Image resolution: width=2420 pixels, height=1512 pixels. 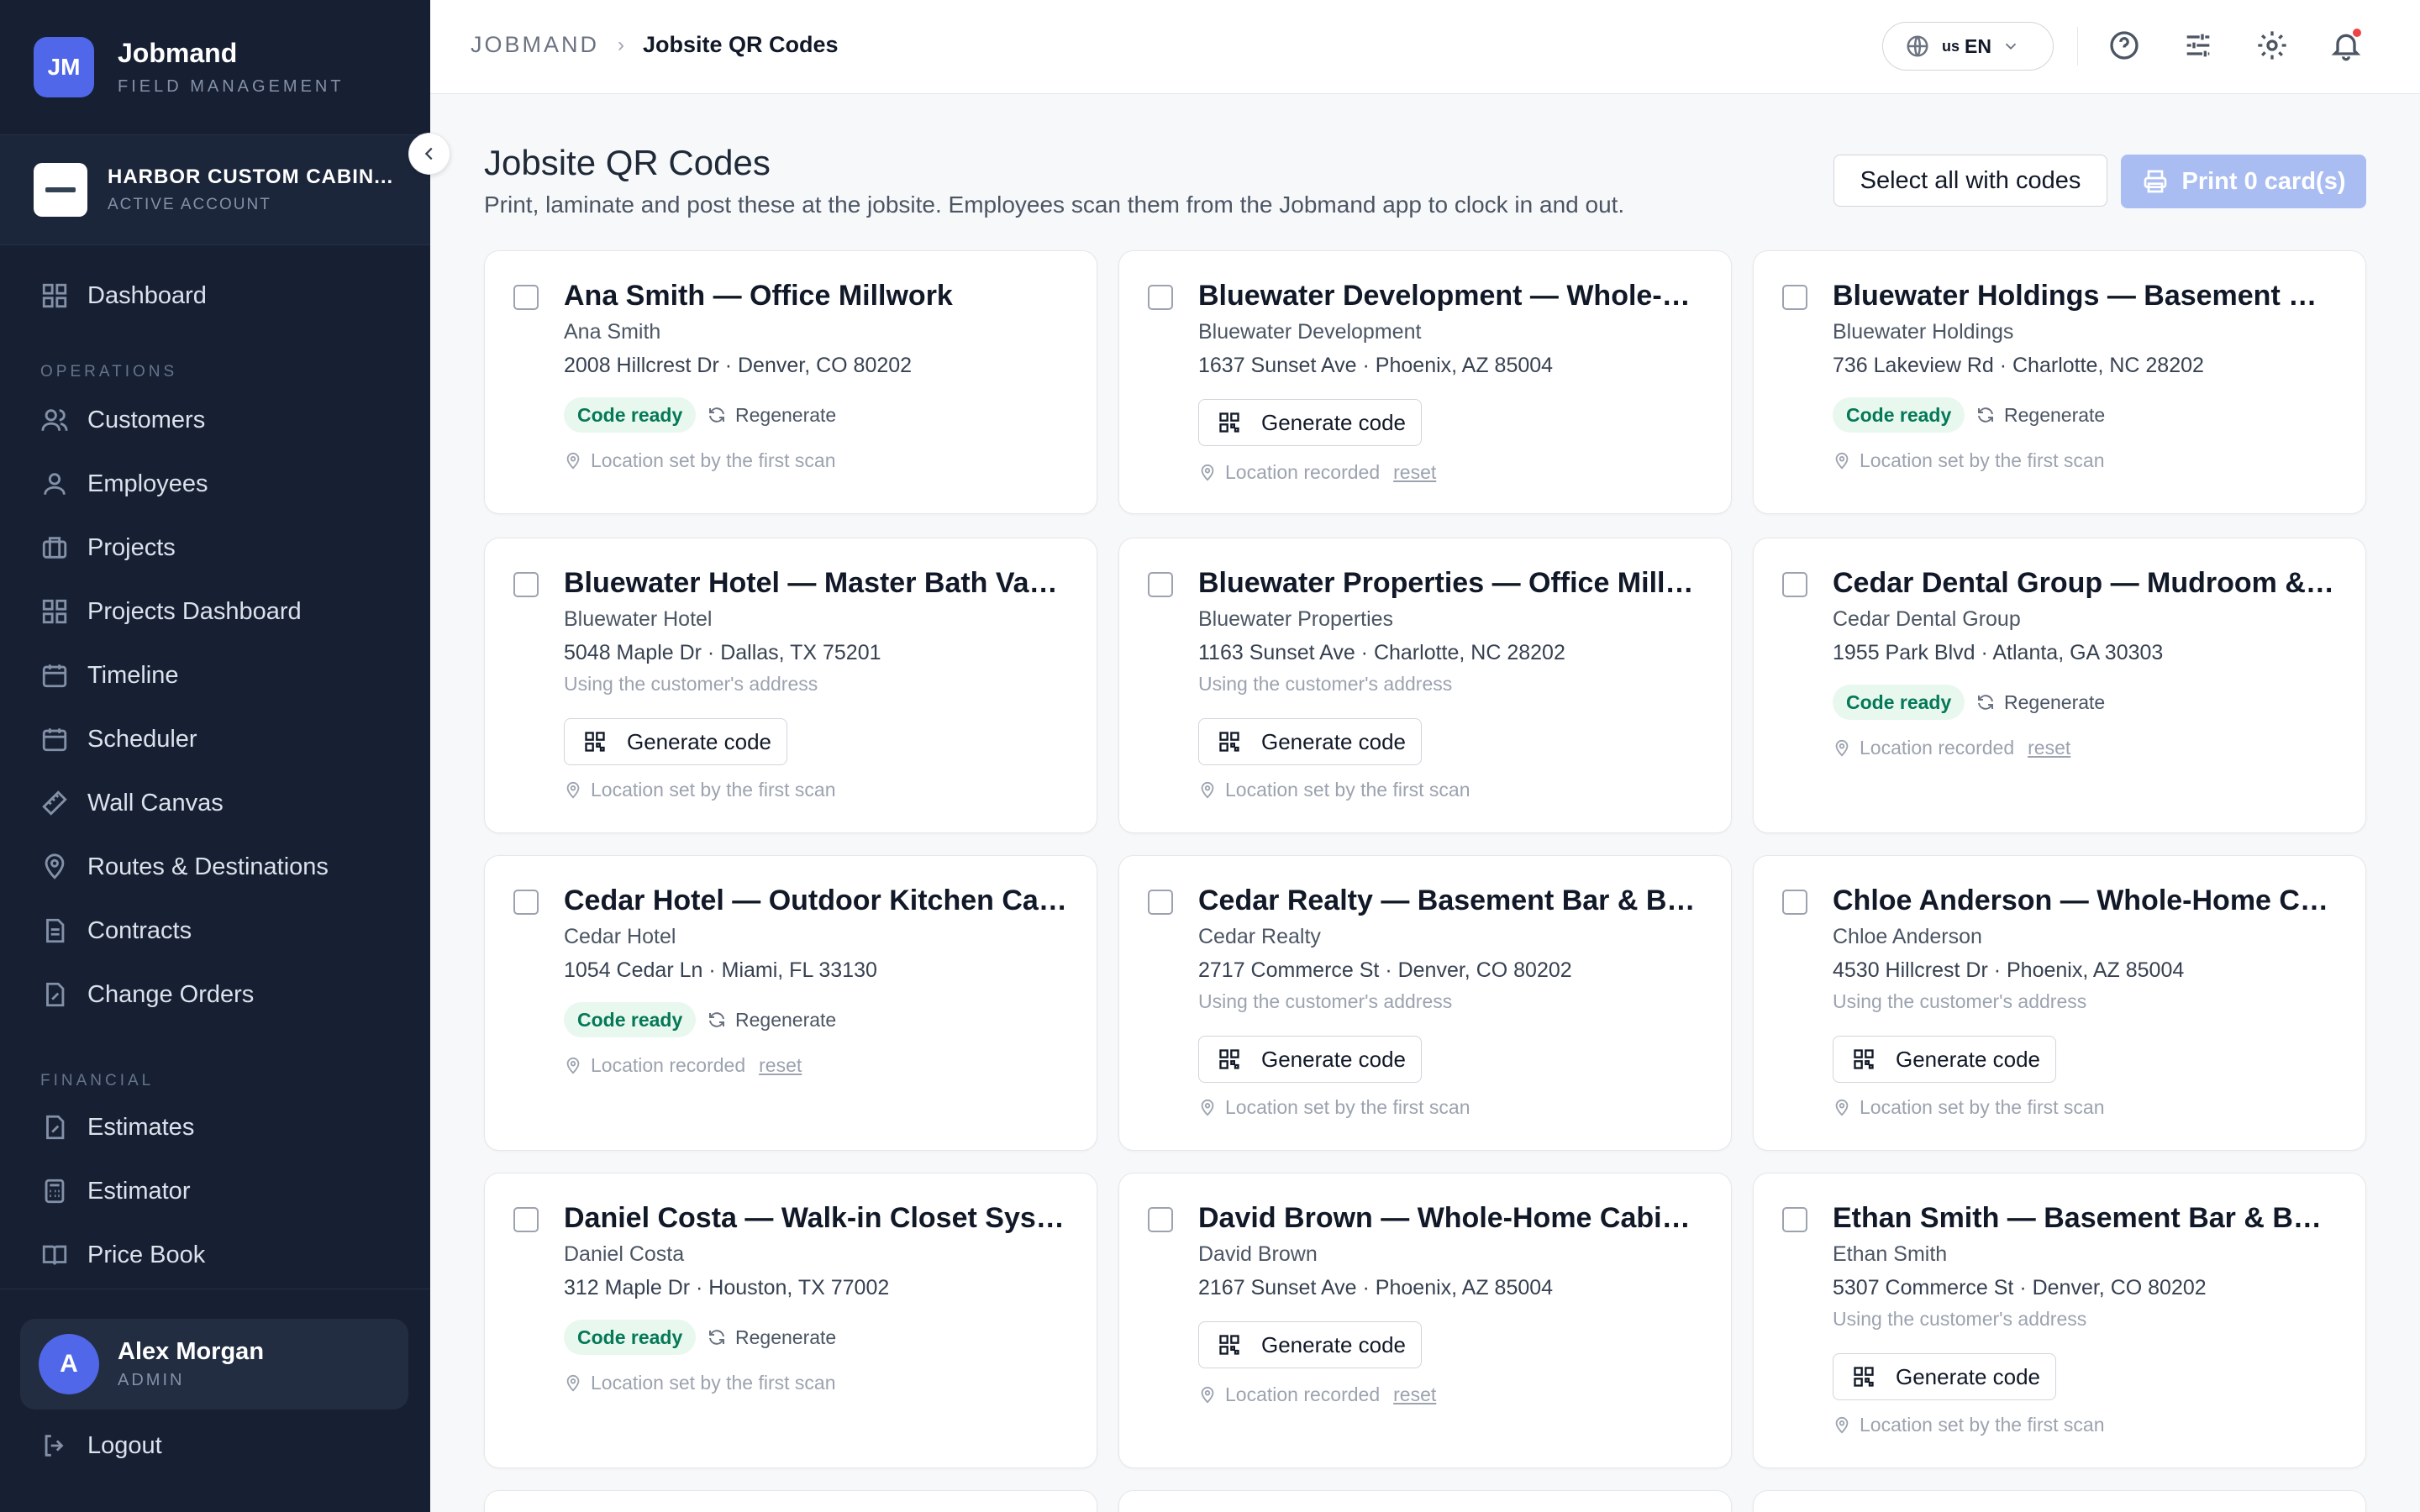 What do you see at coordinates (1968, 46) in the screenshot?
I see `language-selector: us EN` at bounding box center [1968, 46].